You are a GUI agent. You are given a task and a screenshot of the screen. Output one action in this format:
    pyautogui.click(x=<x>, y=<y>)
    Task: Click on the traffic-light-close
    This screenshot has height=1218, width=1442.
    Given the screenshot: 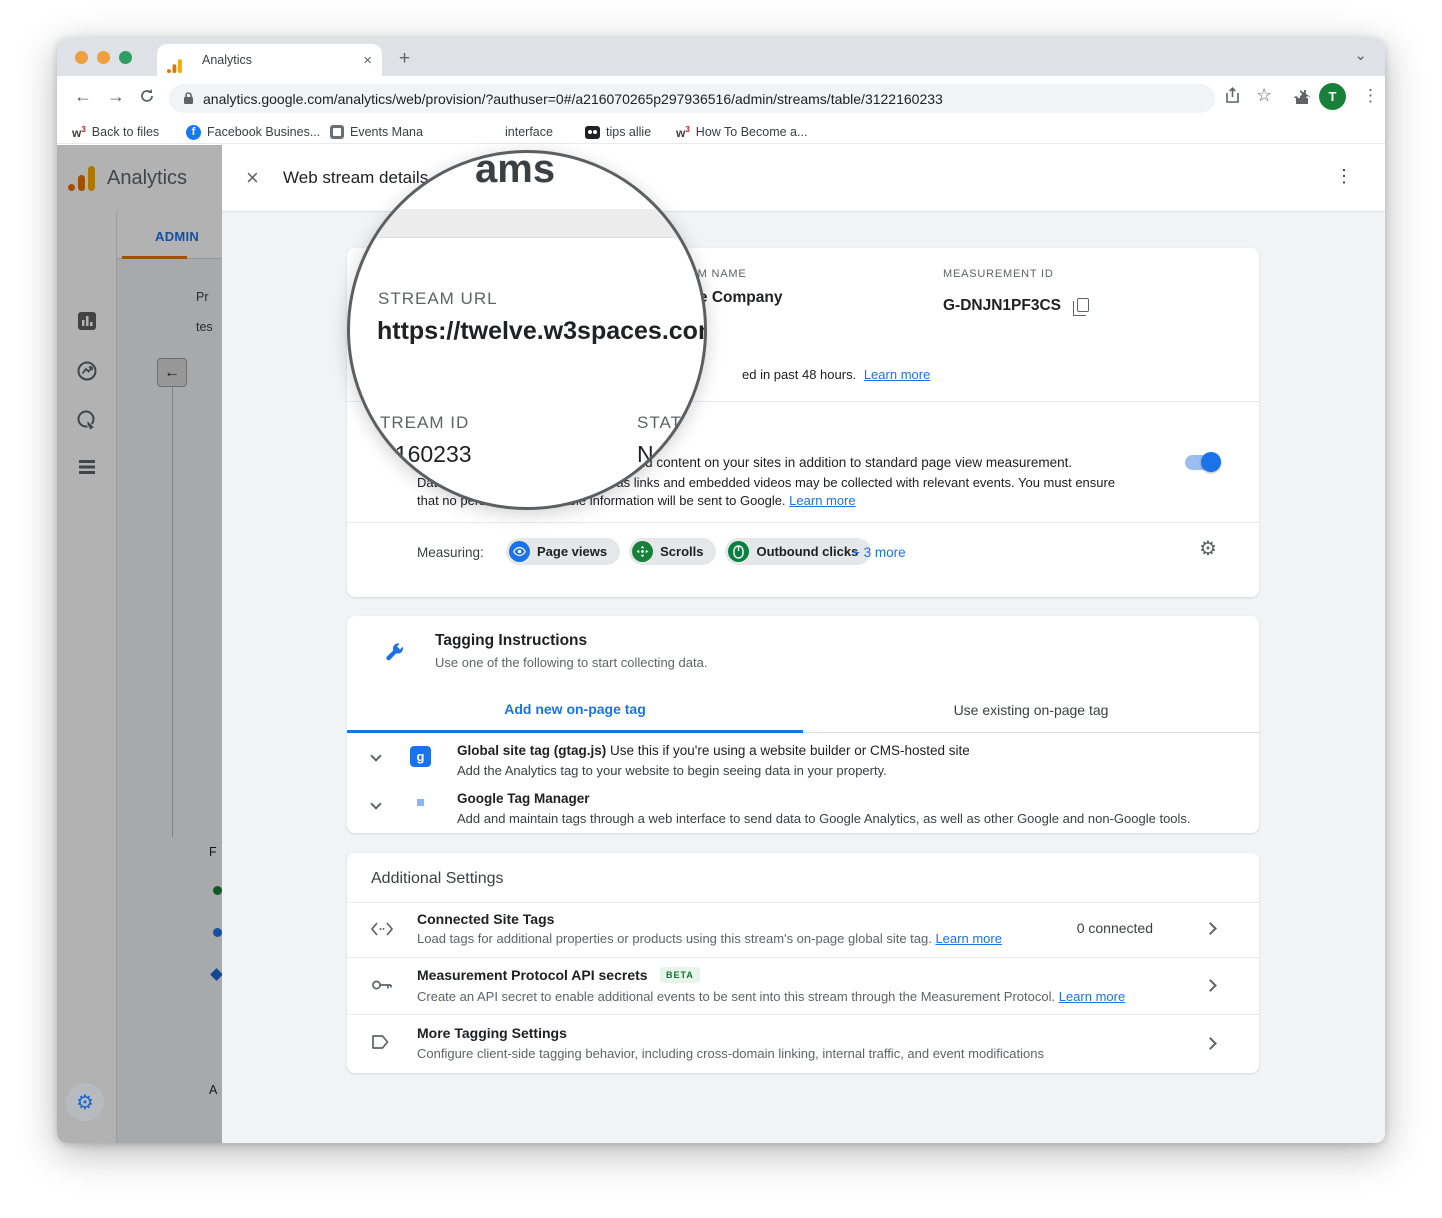 What is the action you would take?
    pyautogui.click(x=81, y=57)
    